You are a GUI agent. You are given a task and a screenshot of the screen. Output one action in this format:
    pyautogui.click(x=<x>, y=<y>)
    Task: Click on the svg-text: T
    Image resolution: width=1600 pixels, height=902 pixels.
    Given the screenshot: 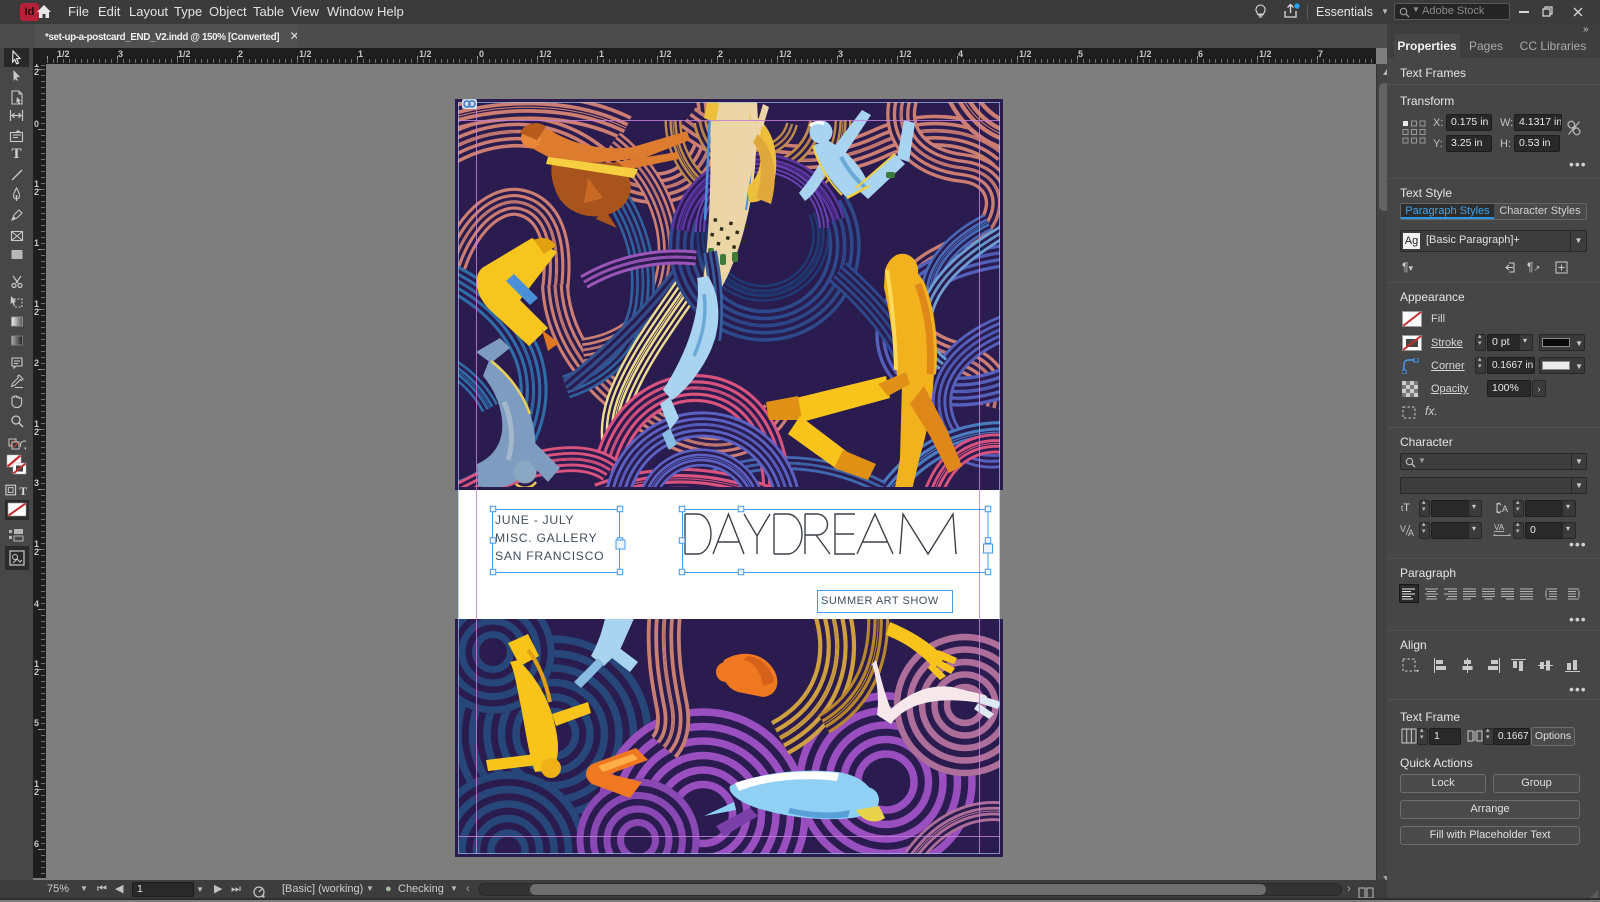 What is the action you would take?
    pyautogui.click(x=23, y=492)
    